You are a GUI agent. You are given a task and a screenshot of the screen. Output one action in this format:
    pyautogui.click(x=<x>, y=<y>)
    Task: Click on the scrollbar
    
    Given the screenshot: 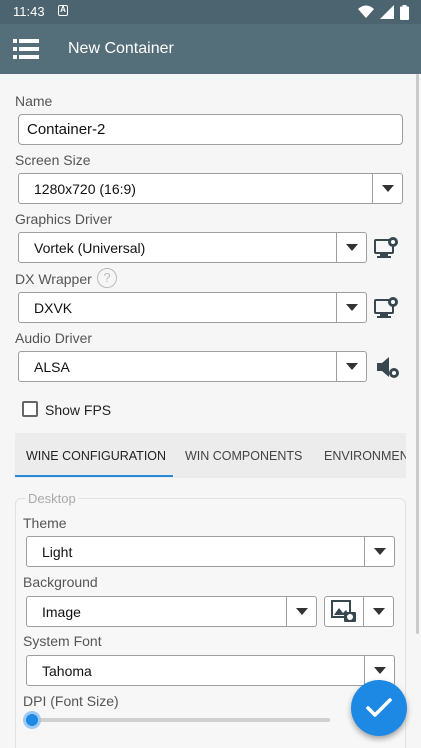 What is the action you would take?
    pyautogui.click(x=417, y=354)
    